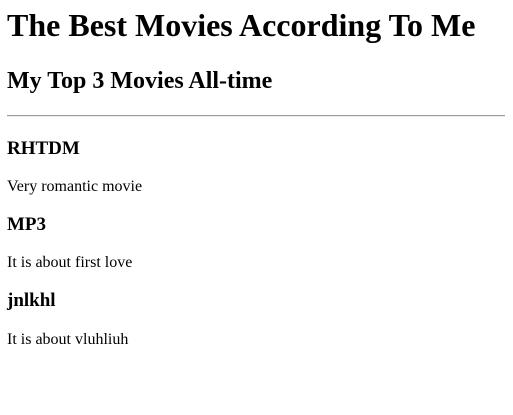  Describe the element at coordinates (256, 167) in the screenshot. I see `movie-item-1: RHTDM Very romantic movie` at that location.